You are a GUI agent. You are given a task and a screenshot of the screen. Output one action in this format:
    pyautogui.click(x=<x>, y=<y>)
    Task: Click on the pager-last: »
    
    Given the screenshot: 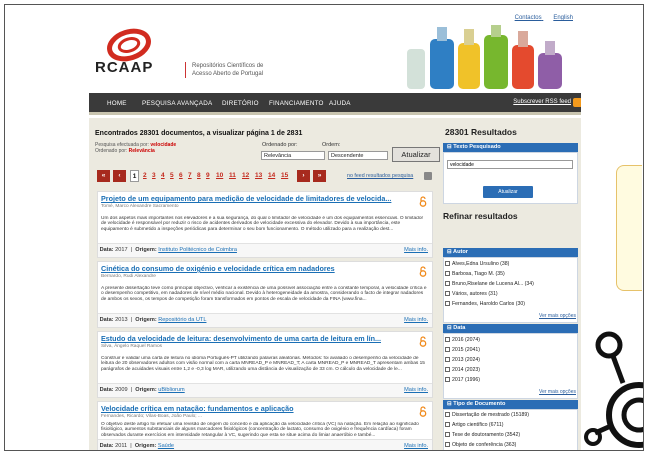 What is the action you would take?
    pyautogui.click(x=319, y=176)
    